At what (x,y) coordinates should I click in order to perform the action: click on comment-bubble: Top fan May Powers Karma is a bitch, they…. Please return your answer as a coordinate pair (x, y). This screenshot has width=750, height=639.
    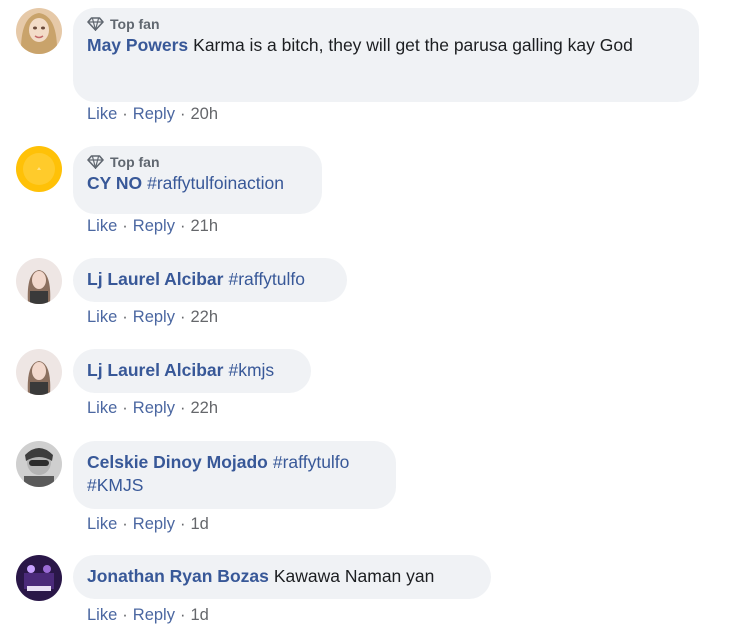
    Looking at the image, I should click on (386, 55).